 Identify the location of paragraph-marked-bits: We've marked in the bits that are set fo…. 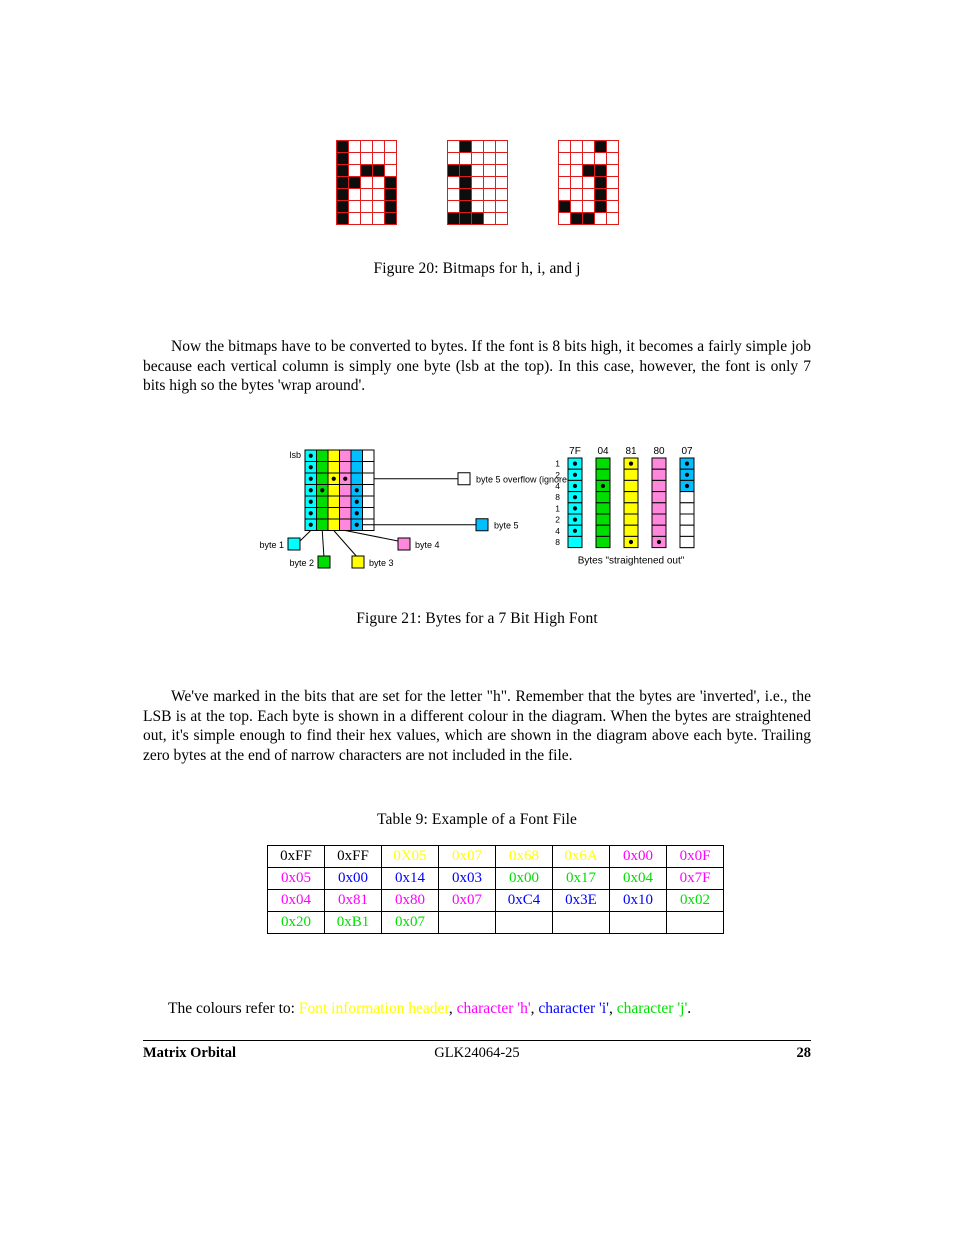
(477, 726).